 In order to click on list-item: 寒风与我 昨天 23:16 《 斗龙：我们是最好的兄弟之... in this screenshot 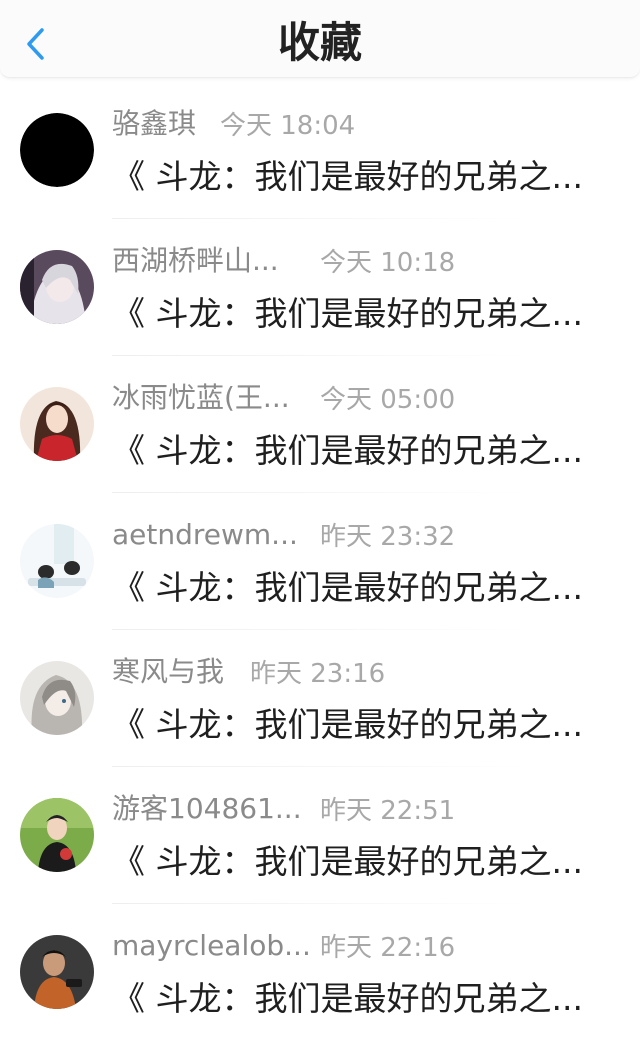, I will do `click(320, 698)`.